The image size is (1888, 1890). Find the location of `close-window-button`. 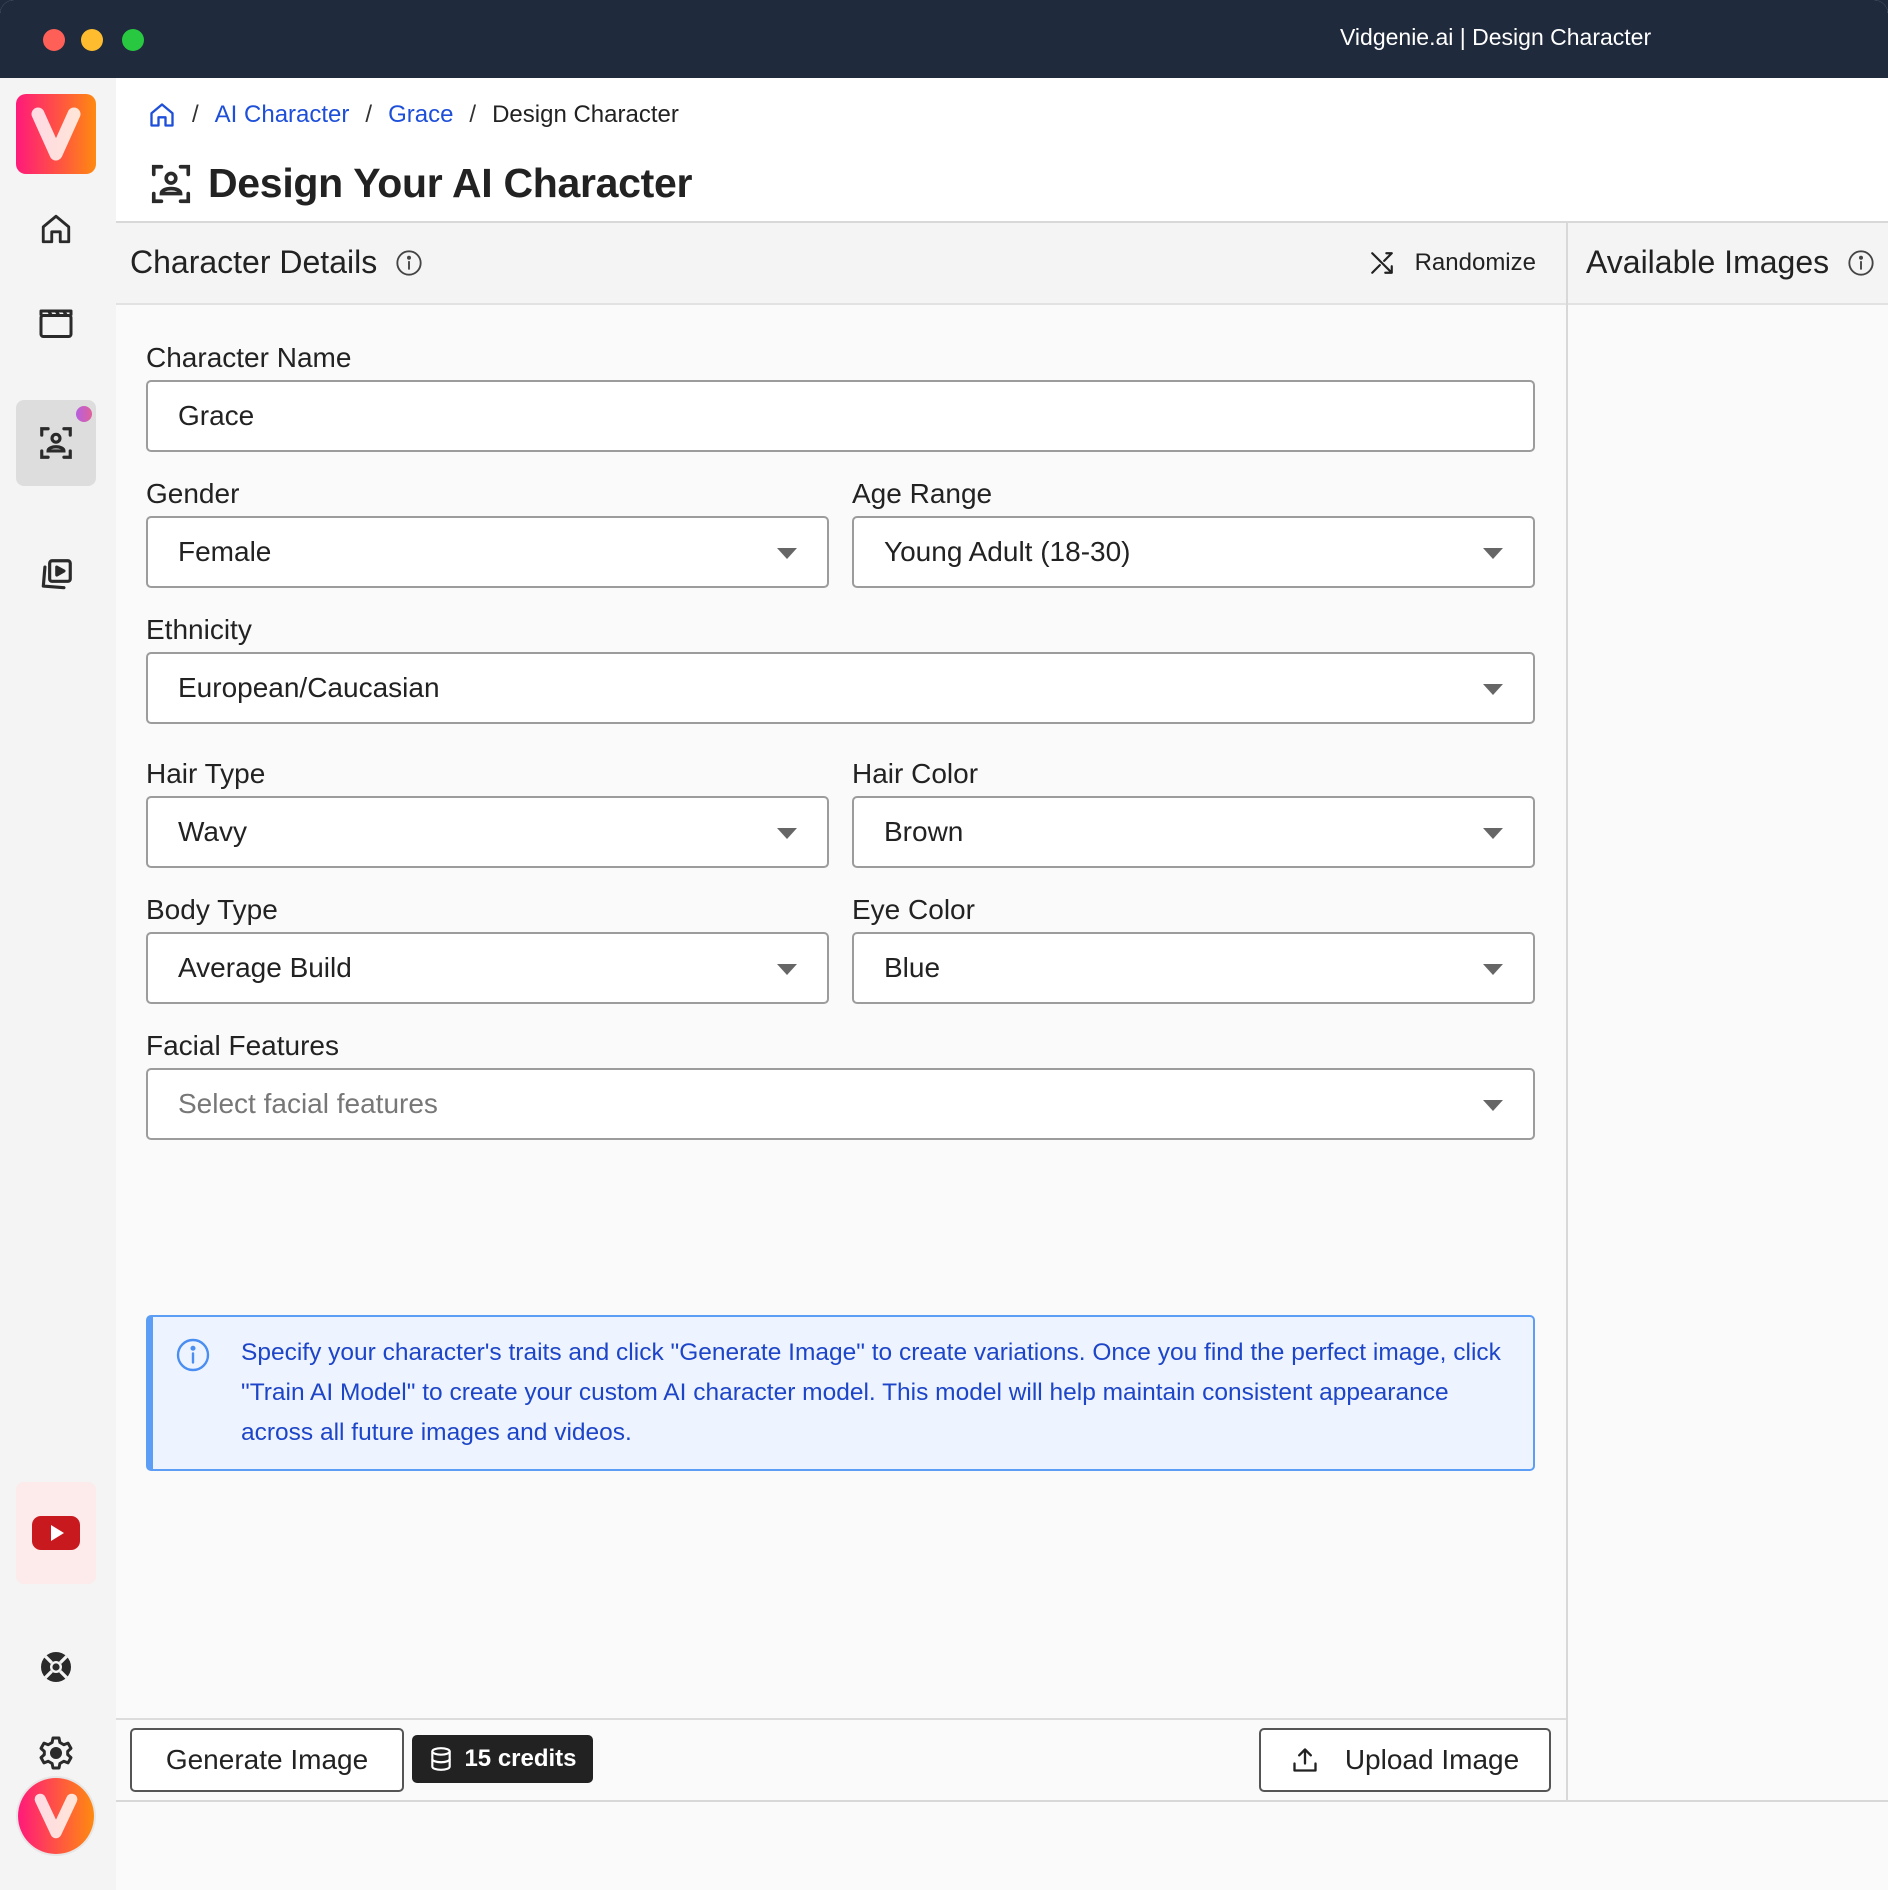

close-window-button is located at coordinates (54, 40).